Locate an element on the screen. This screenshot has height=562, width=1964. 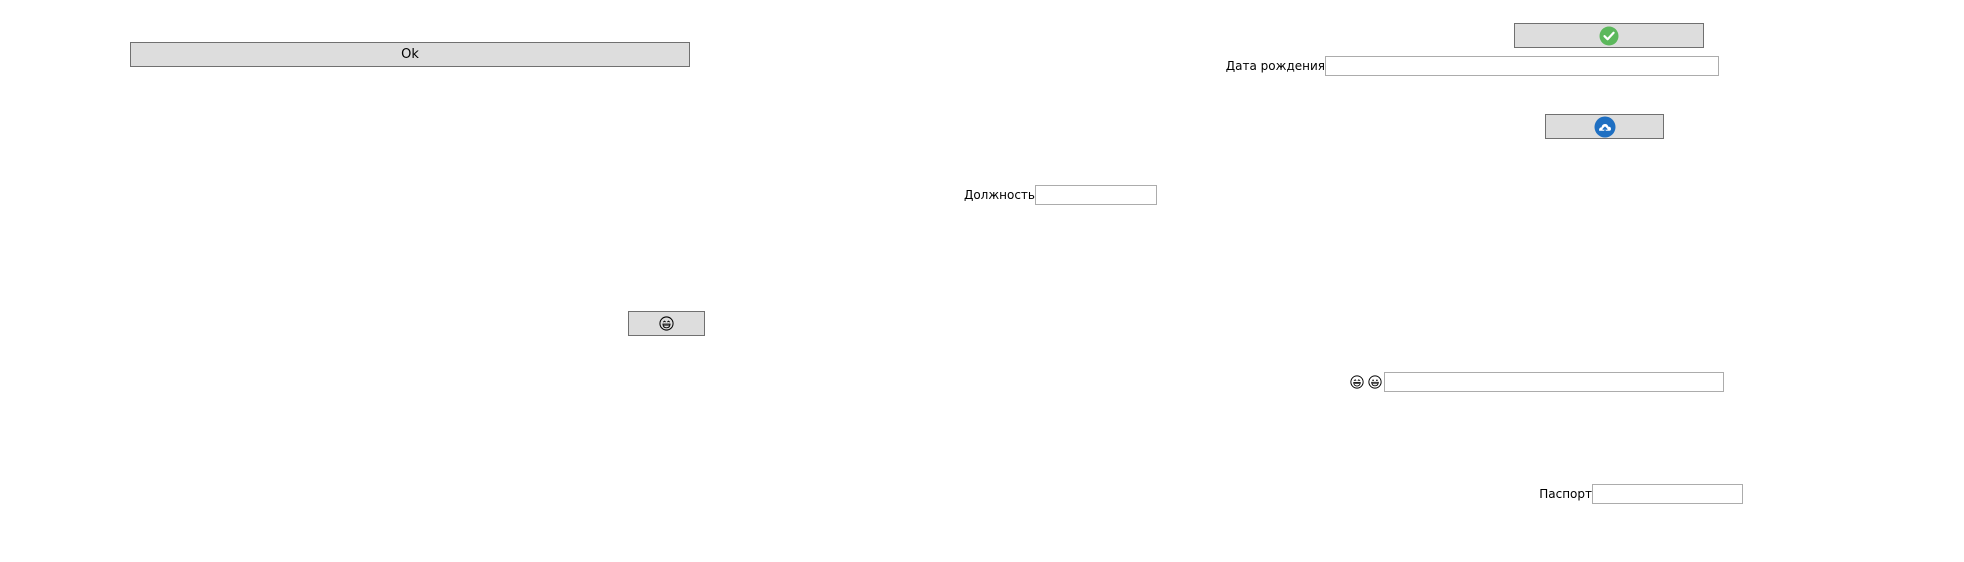
passport-label: Паспорт is located at coordinates (1565, 494).